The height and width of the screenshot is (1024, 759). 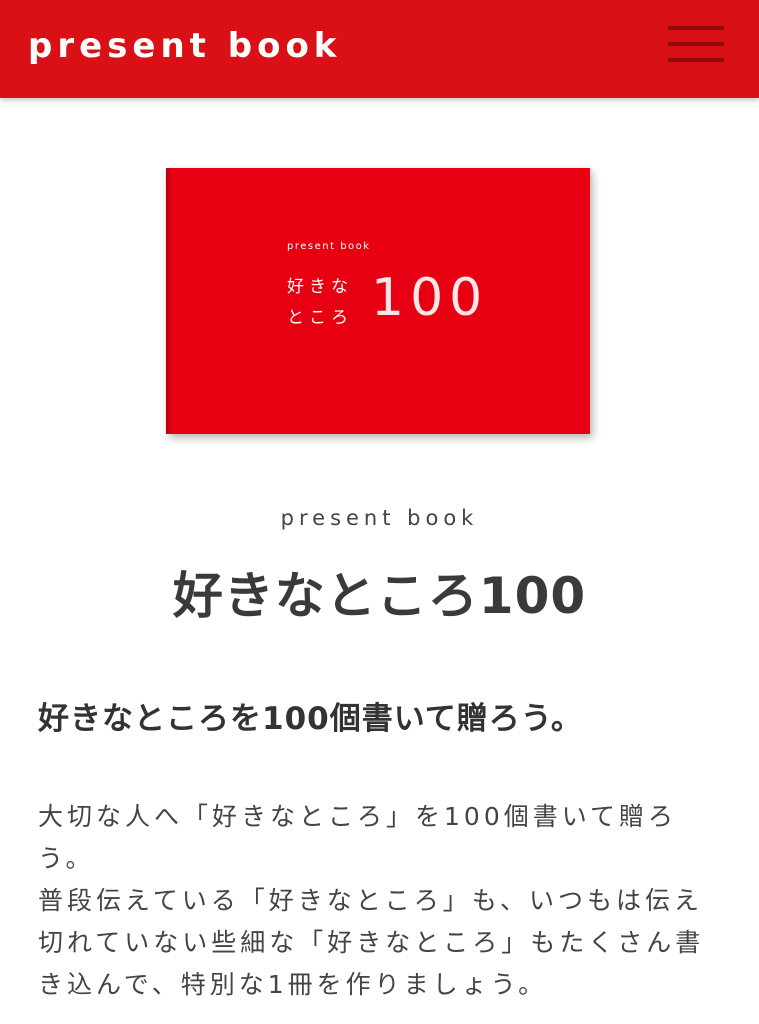 I want to click on book-cover-image: present book 好きな ところ 100, so click(x=379, y=302).